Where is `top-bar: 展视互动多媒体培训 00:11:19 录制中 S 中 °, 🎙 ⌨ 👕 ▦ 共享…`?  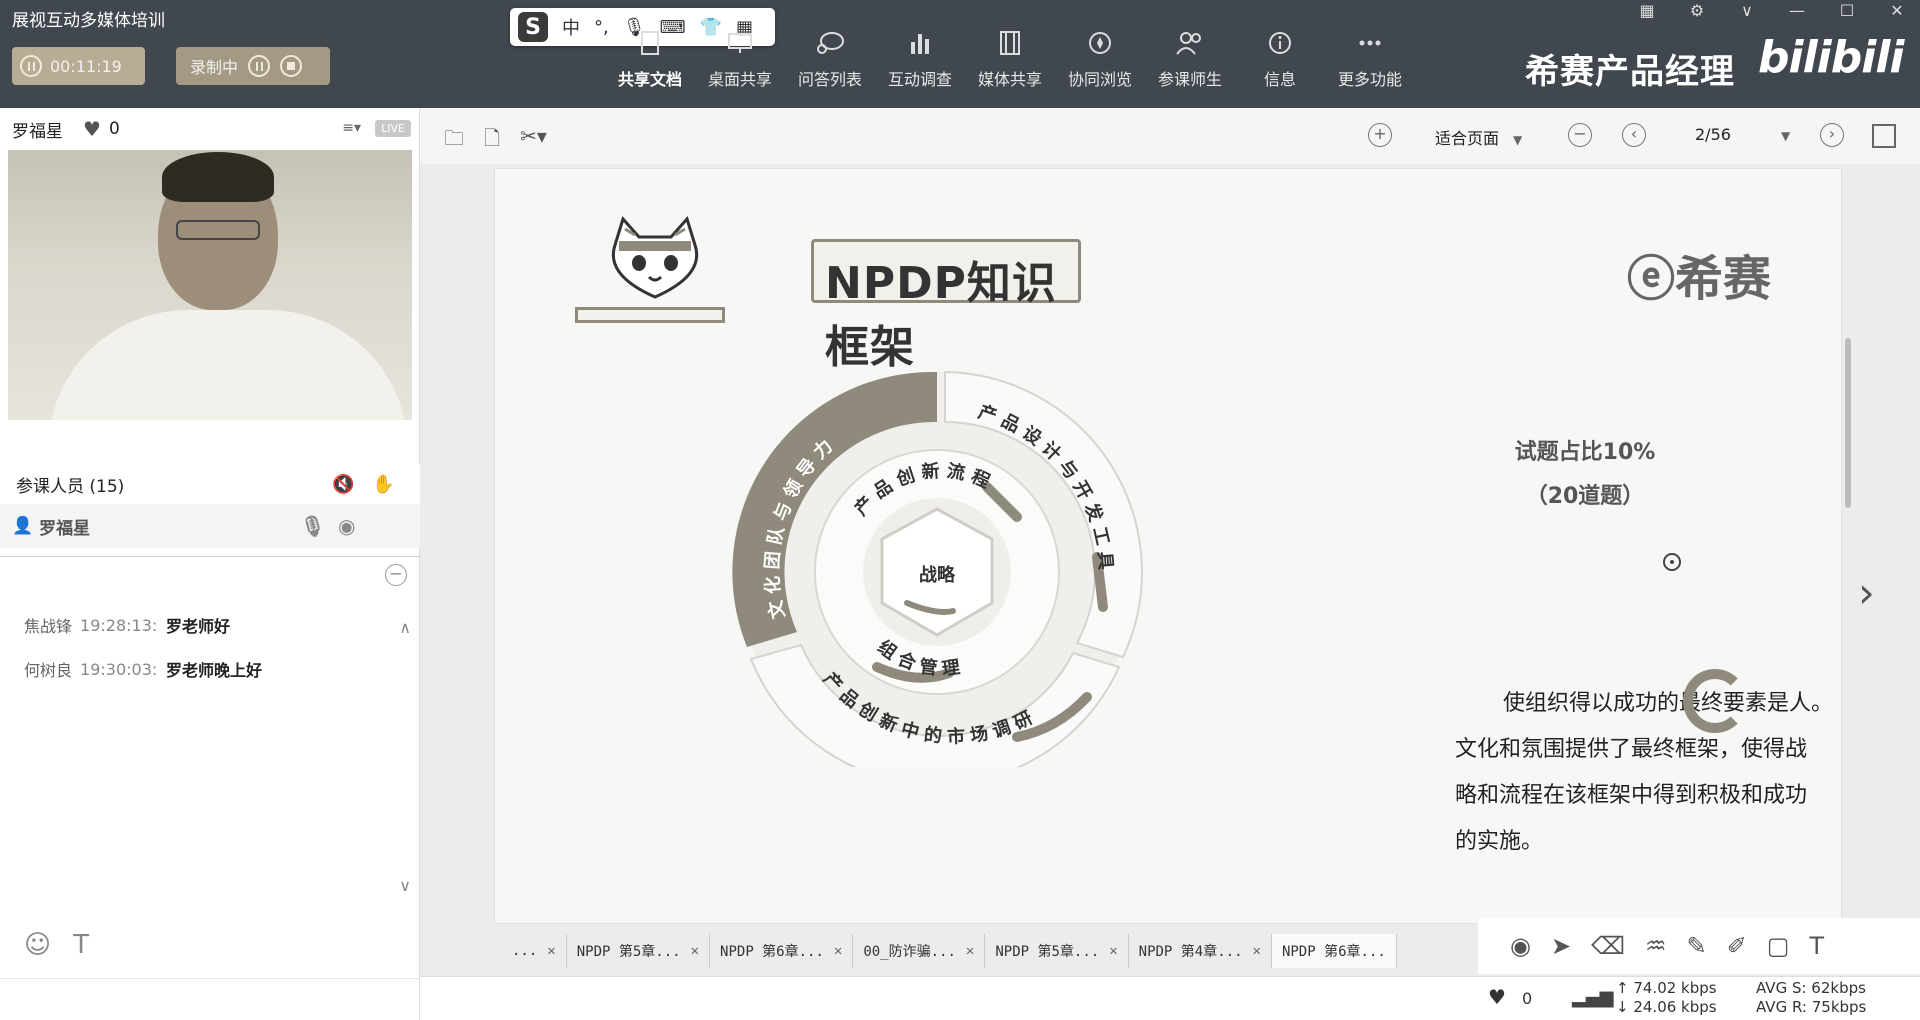 top-bar: 展视互动多媒体培训 00:11:19 录制中 S 中 °, 🎙 ⌨ 👕 ▦ 共享… is located at coordinates (960, 54).